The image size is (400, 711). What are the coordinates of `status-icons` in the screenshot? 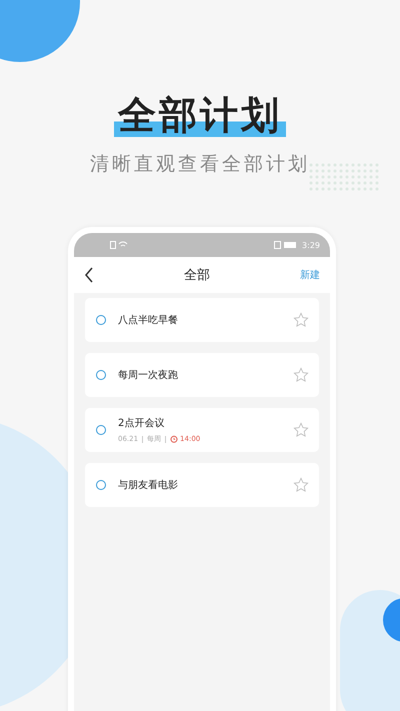 It's located at (120, 245).